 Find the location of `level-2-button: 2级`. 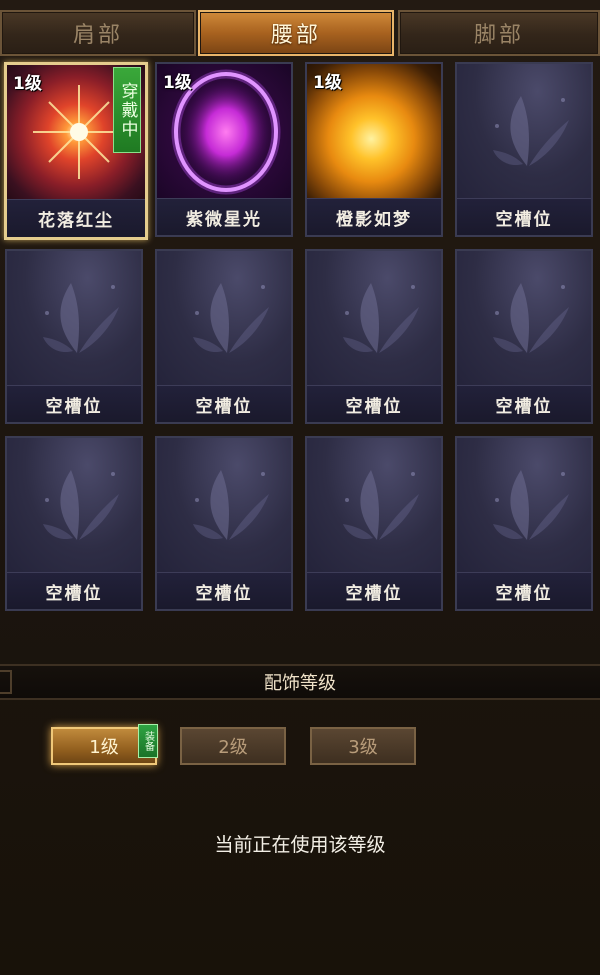

level-2-button: 2级 is located at coordinates (233, 746).